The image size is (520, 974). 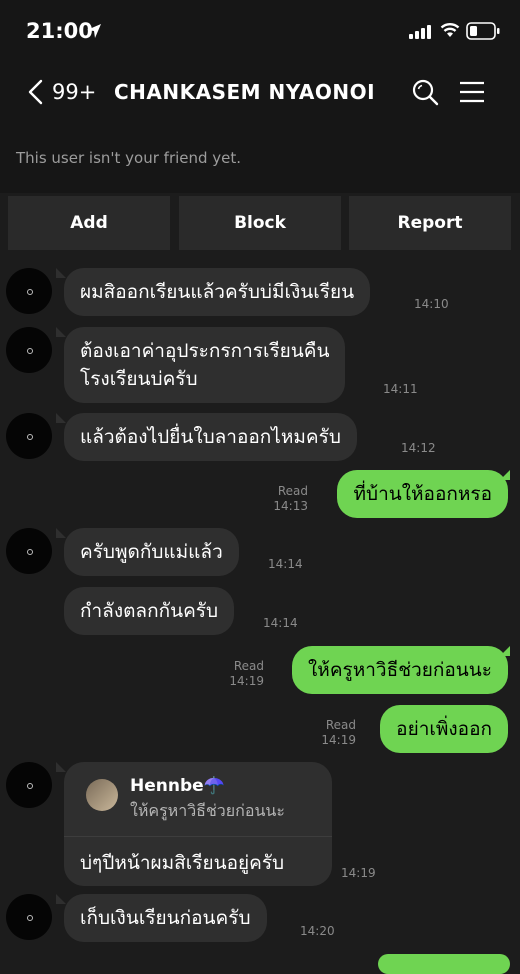 What do you see at coordinates (260, 30) in the screenshot?
I see `status-bar: 21:00` at bounding box center [260, 30].